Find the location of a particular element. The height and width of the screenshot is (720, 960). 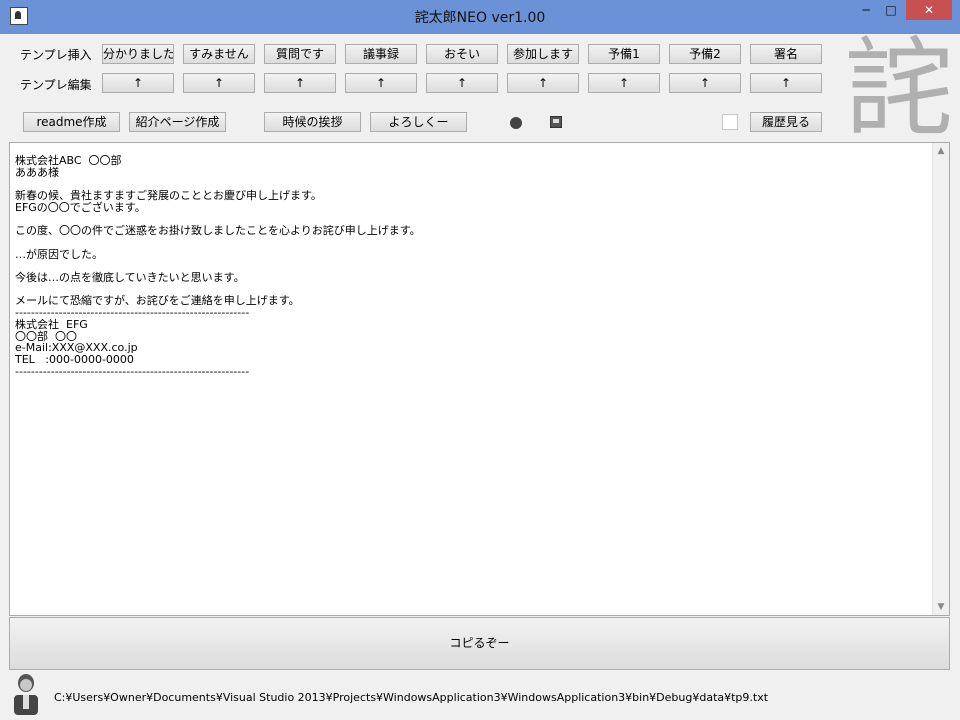

intro-page-button: 紹介ページ作成 is located at coordinates (177, 122).